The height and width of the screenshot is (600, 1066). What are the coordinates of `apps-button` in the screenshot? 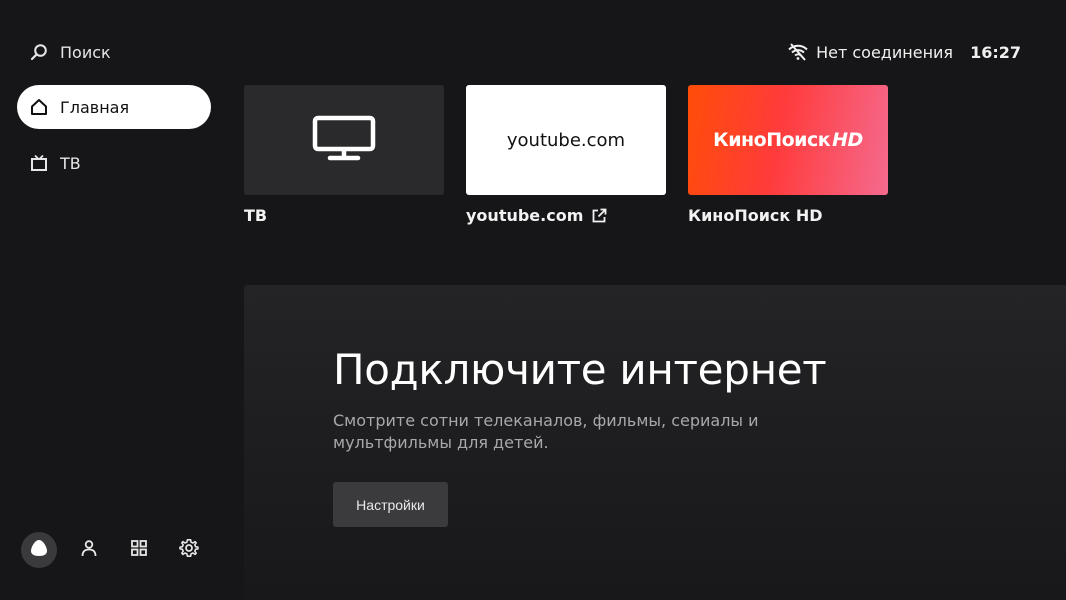 It's located at (139, 550).